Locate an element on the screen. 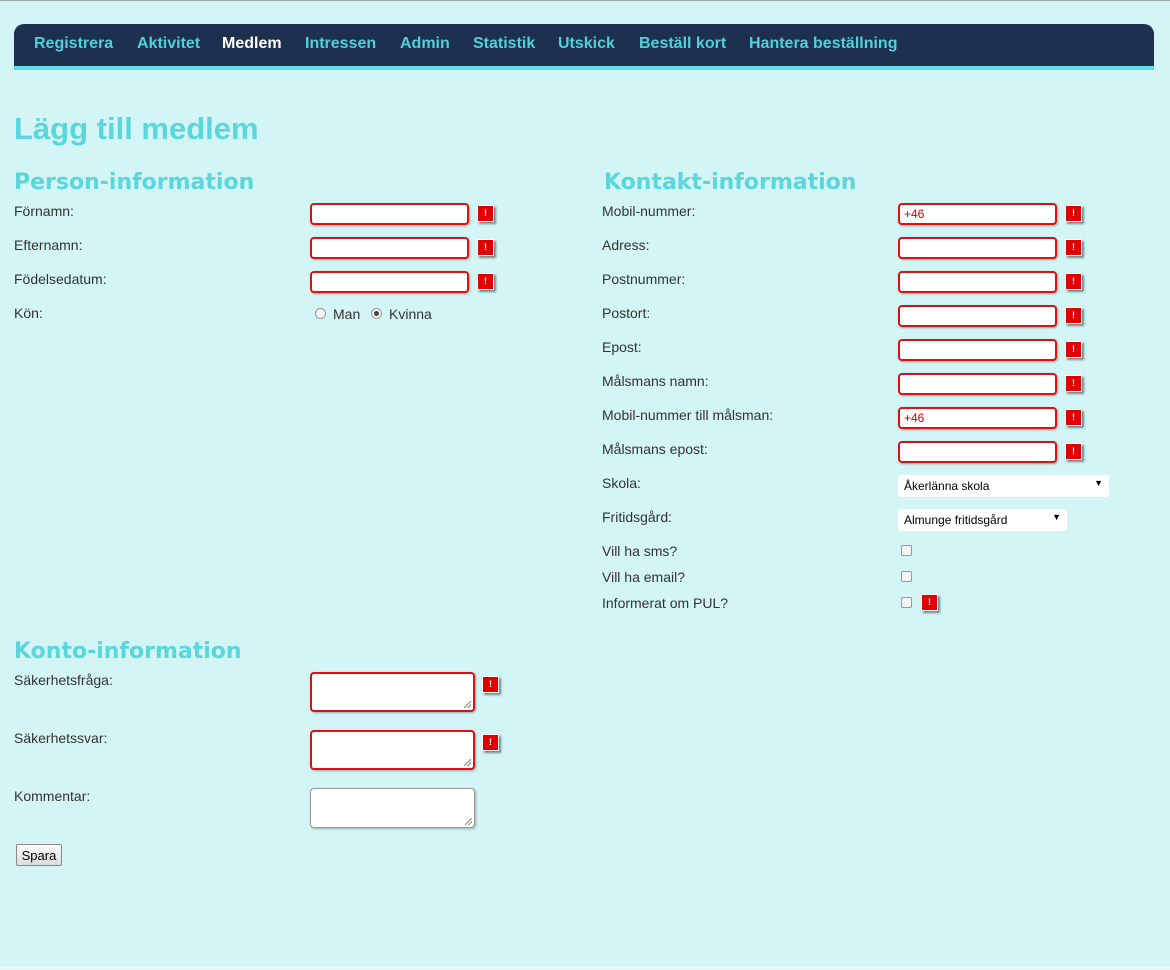 Image resolution: width=1170 pixels, height=970 pixels. address-field is located at coordinates (977, 248).